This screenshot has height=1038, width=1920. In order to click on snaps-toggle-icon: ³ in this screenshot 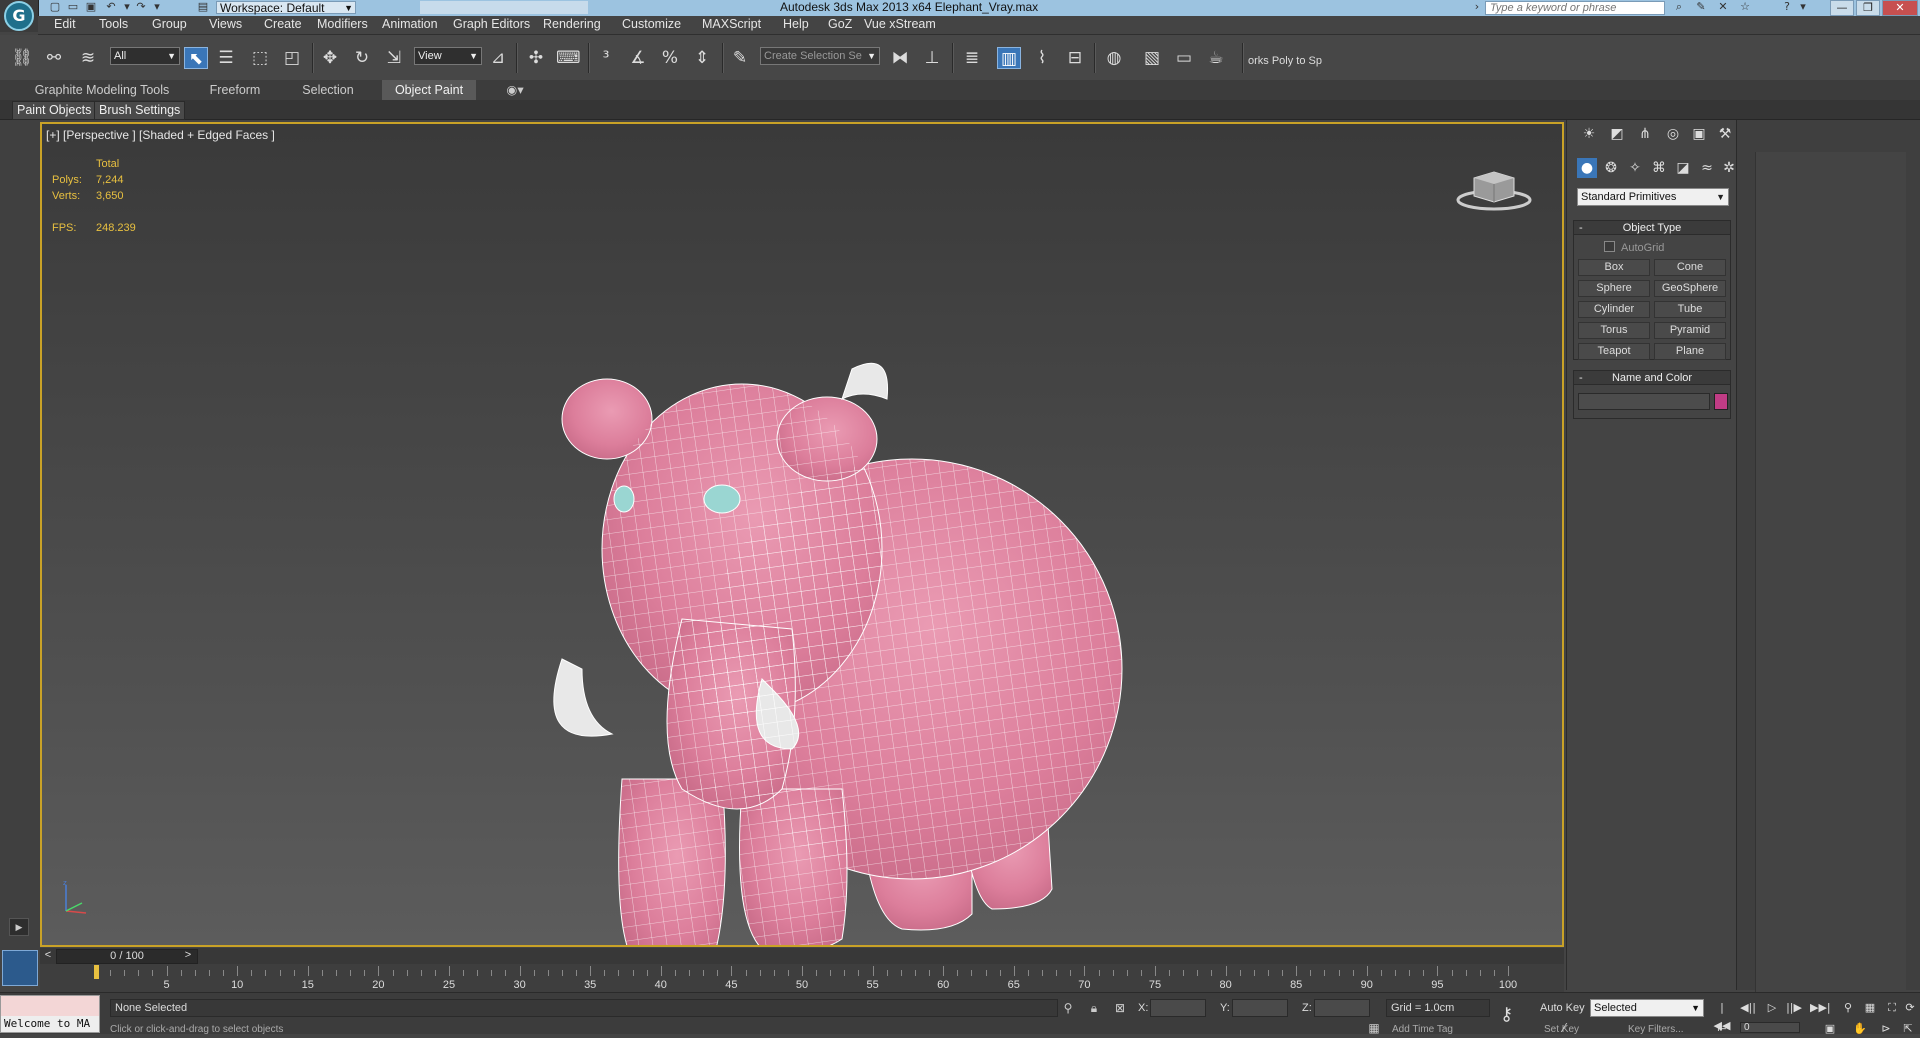, I will do `click(606, 58)`.